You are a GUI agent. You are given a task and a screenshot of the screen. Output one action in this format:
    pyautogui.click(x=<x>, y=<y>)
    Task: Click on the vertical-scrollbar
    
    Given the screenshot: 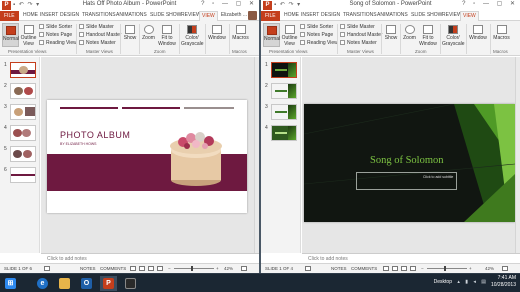 What is the action you would take?
    pyautogui.click(x=517, y=155)
    